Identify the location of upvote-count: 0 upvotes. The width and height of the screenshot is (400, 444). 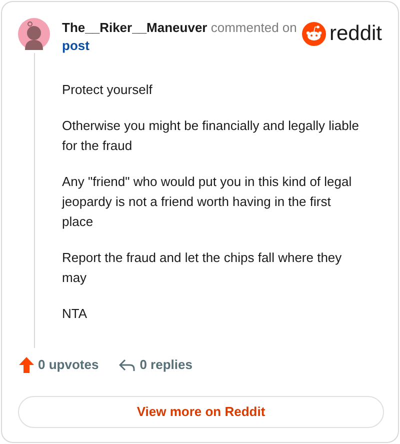
(68, 365).